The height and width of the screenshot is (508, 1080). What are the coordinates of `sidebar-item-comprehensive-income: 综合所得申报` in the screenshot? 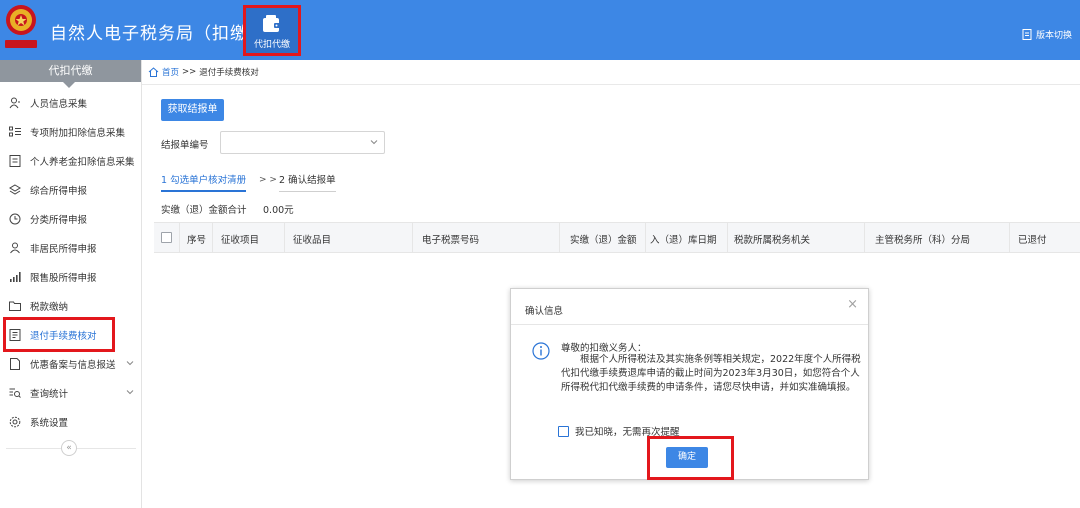 It's located at (71, 190).